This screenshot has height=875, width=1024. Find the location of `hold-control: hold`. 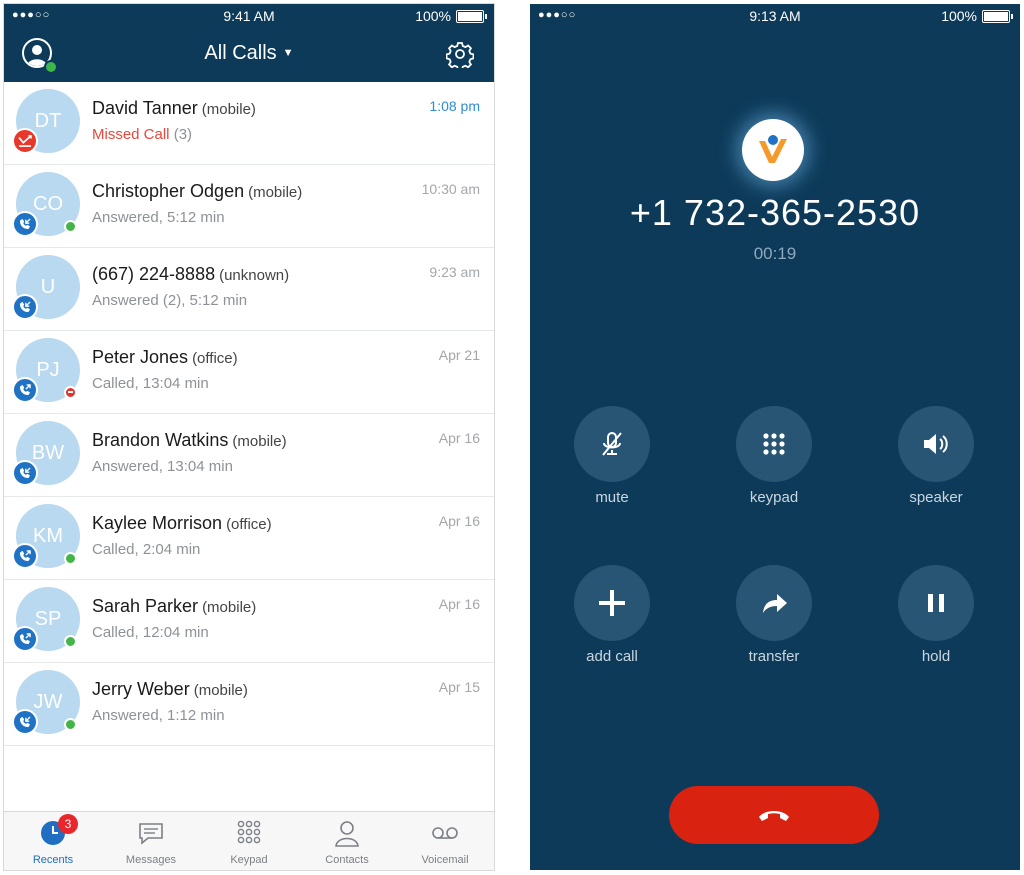

hold-control: hold is located at coordinates (936, 615).